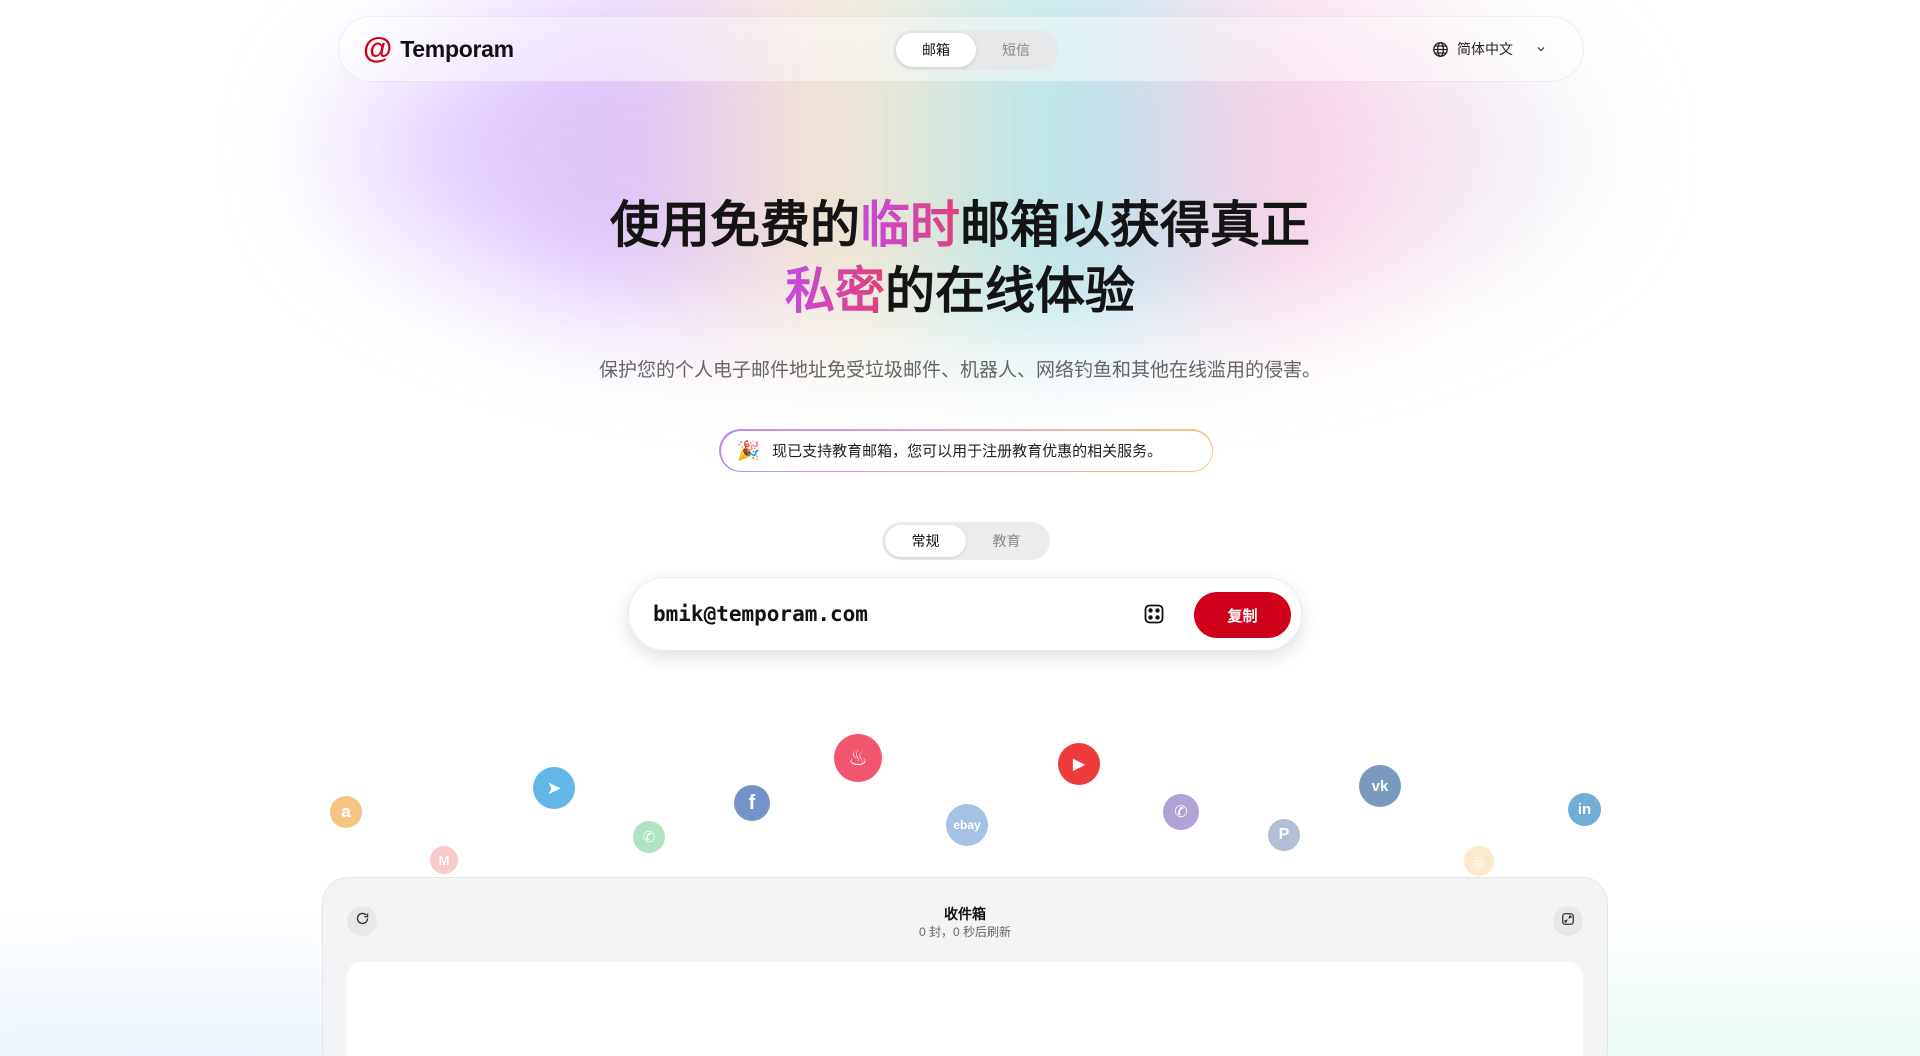 The height and width of the screenshot is (1056, 1920). I want to click on language-selector: 简体中文, so click(1489, 49).